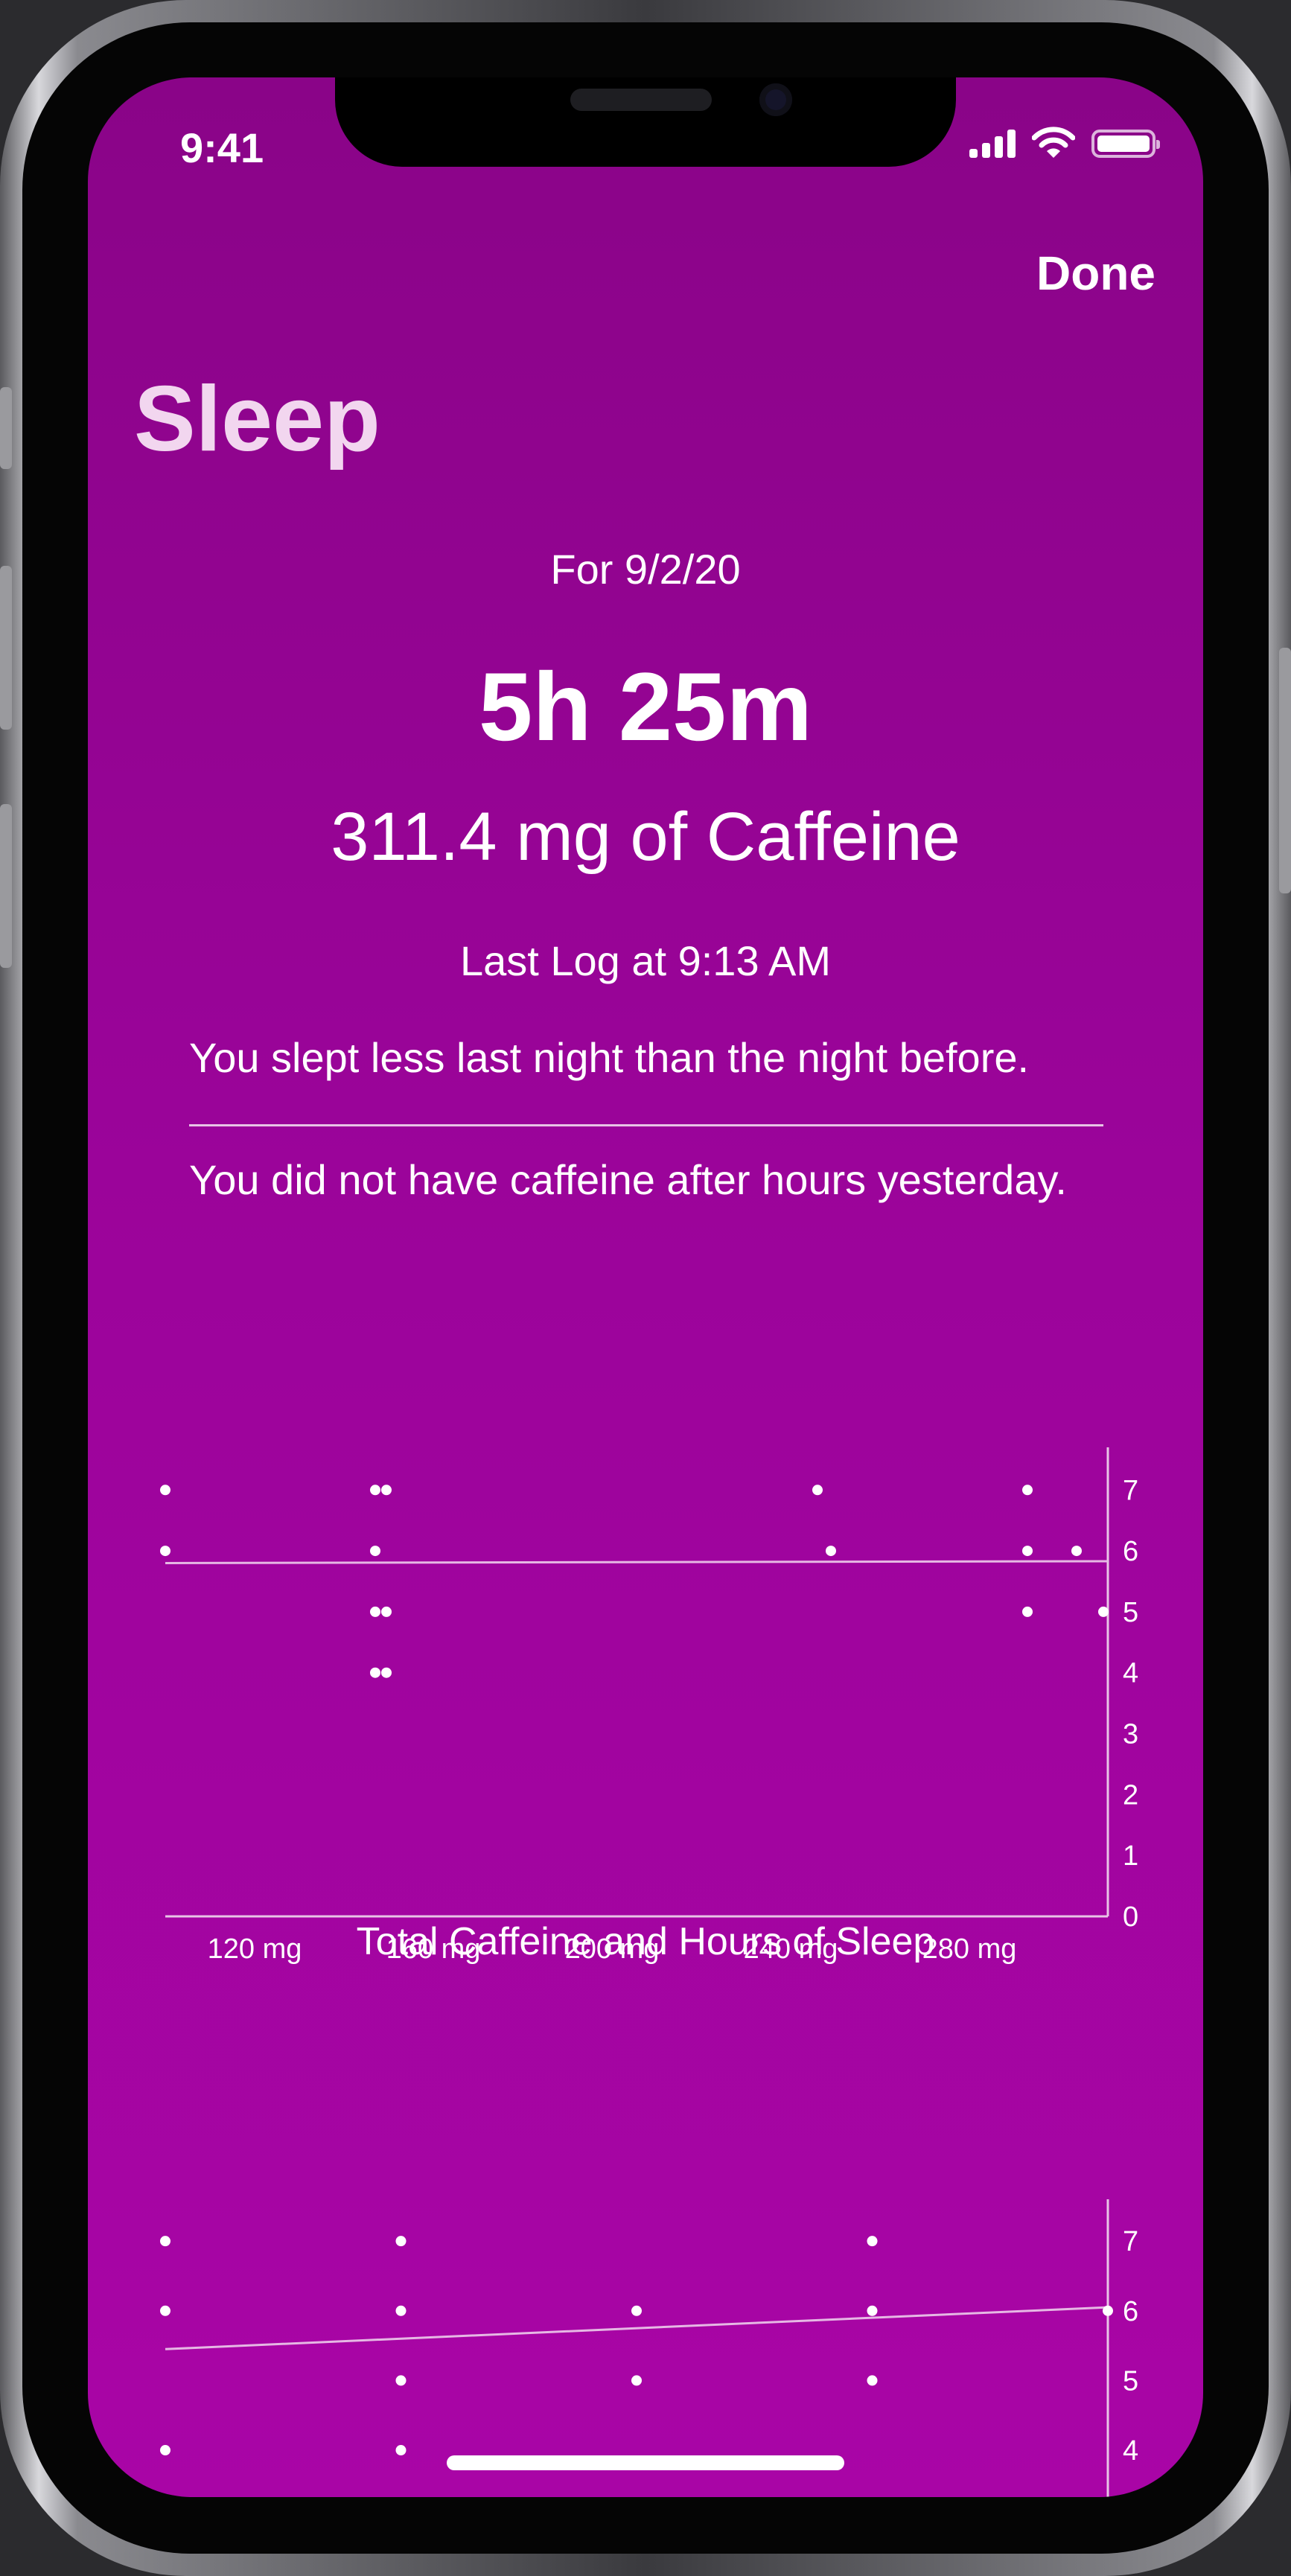 Image resolution: width=1291 pixels, height=2576 pixels. What do you see at coordinates (645, 2462) in the screenshot?
I see `home-indicator` at bounding box center [645, 2462].